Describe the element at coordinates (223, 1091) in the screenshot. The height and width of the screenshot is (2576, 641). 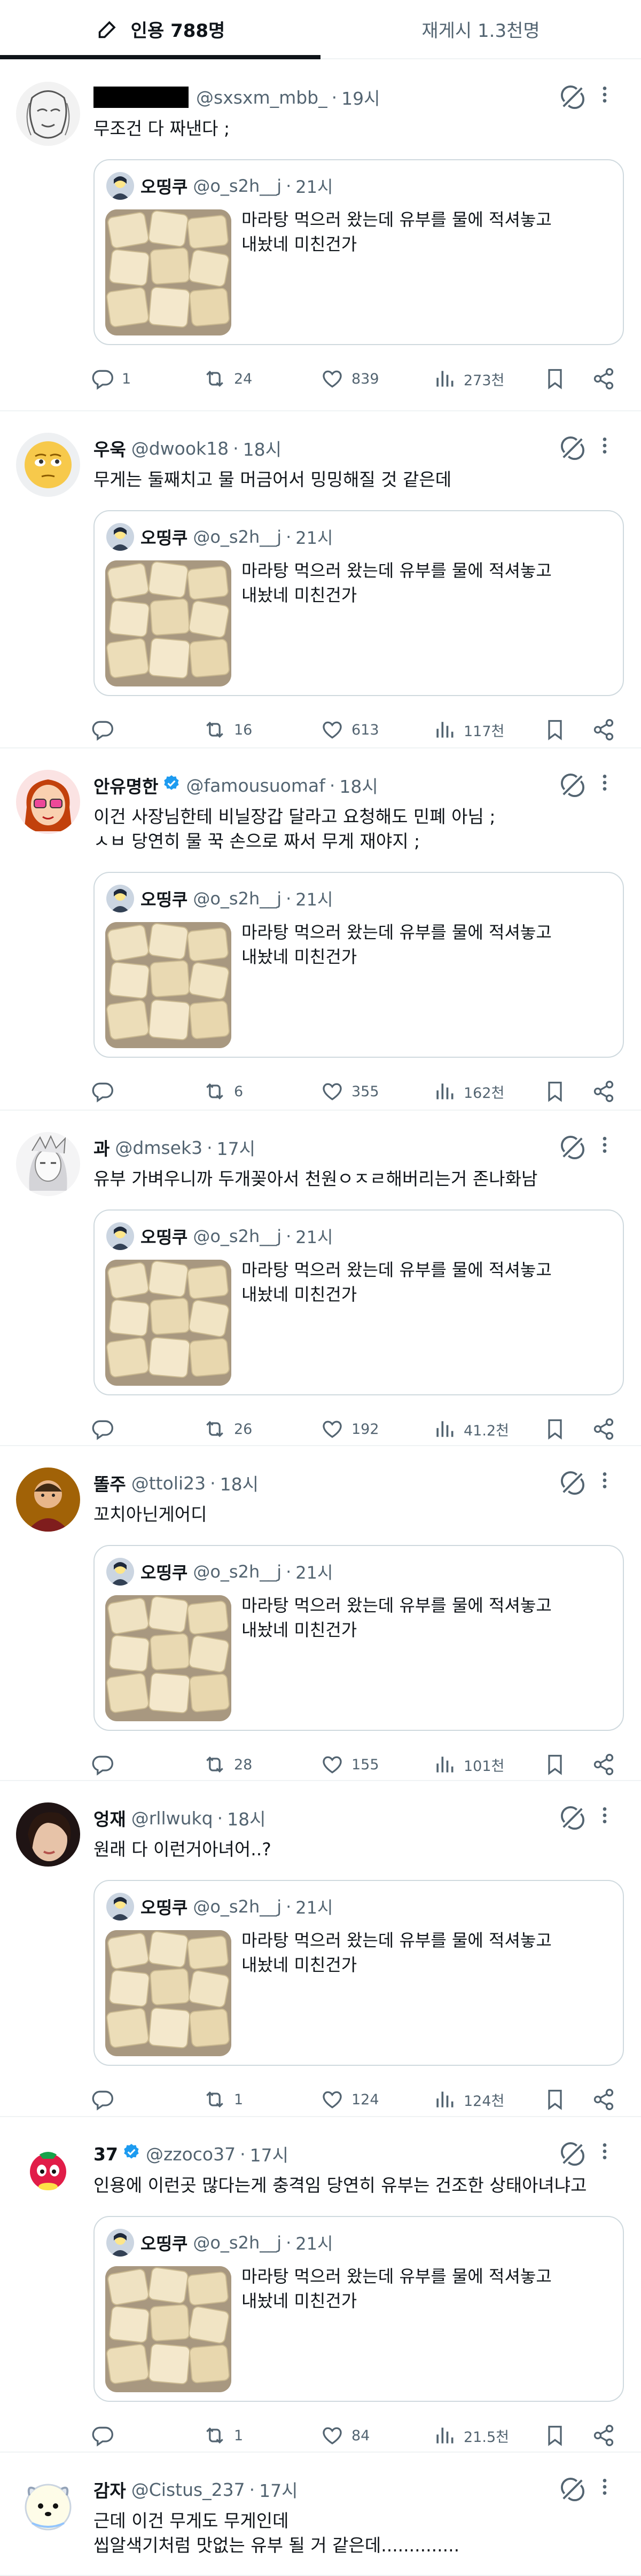
I see `repost-button: 6` at that location.